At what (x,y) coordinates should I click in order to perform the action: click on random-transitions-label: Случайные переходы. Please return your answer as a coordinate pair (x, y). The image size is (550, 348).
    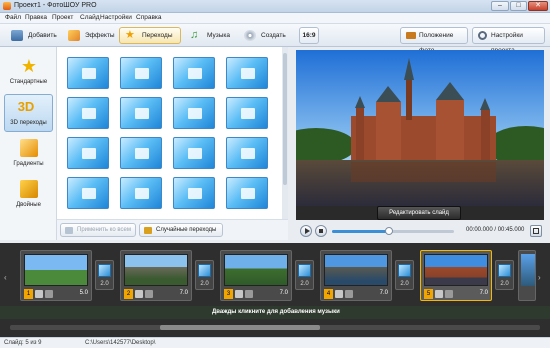
    Looking at the image, I should click on (186, 230).